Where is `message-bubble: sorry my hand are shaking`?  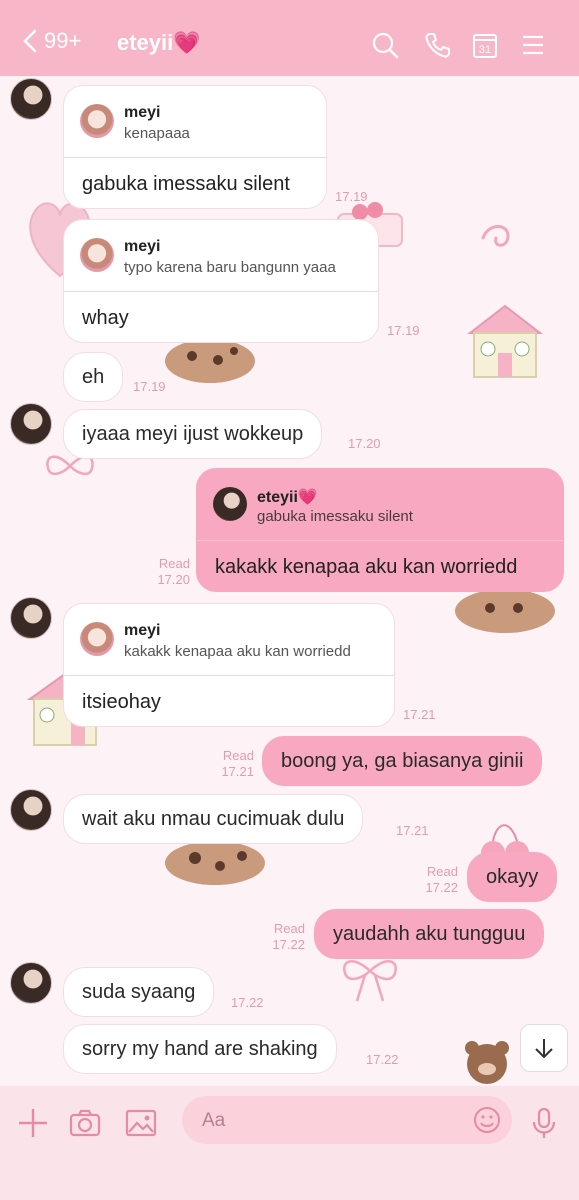 message-bubble: sorry my hand are shaking is located at coordinates (200, 1049).